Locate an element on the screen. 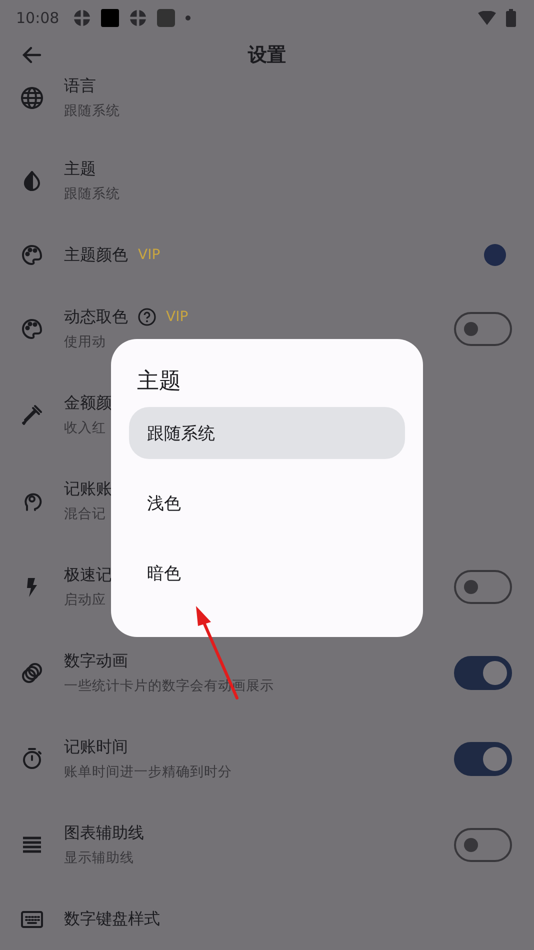  eyedropper-icon is located at coordinates (32, 415).